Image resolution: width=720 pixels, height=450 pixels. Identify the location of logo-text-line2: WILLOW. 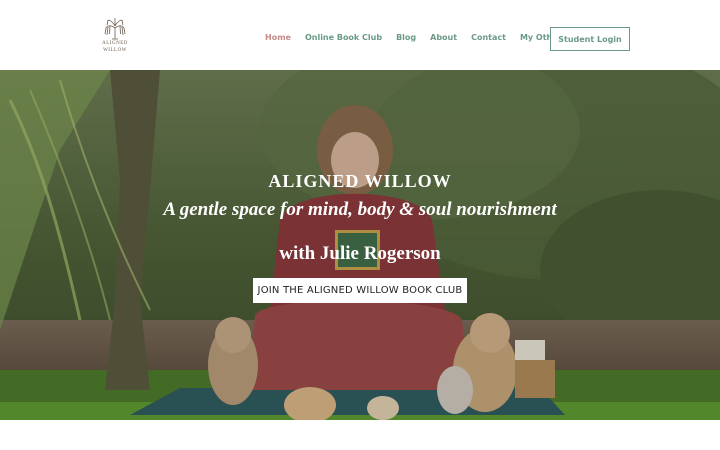
(115, 50).